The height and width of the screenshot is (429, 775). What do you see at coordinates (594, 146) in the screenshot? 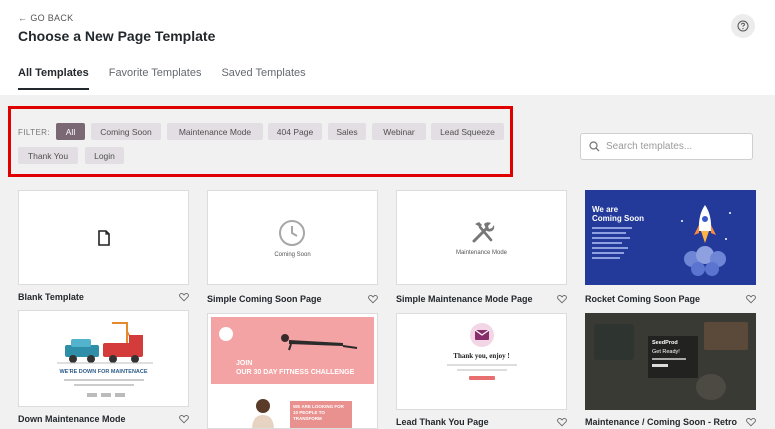
I see `search-icon` at bounding box center [594, 146].